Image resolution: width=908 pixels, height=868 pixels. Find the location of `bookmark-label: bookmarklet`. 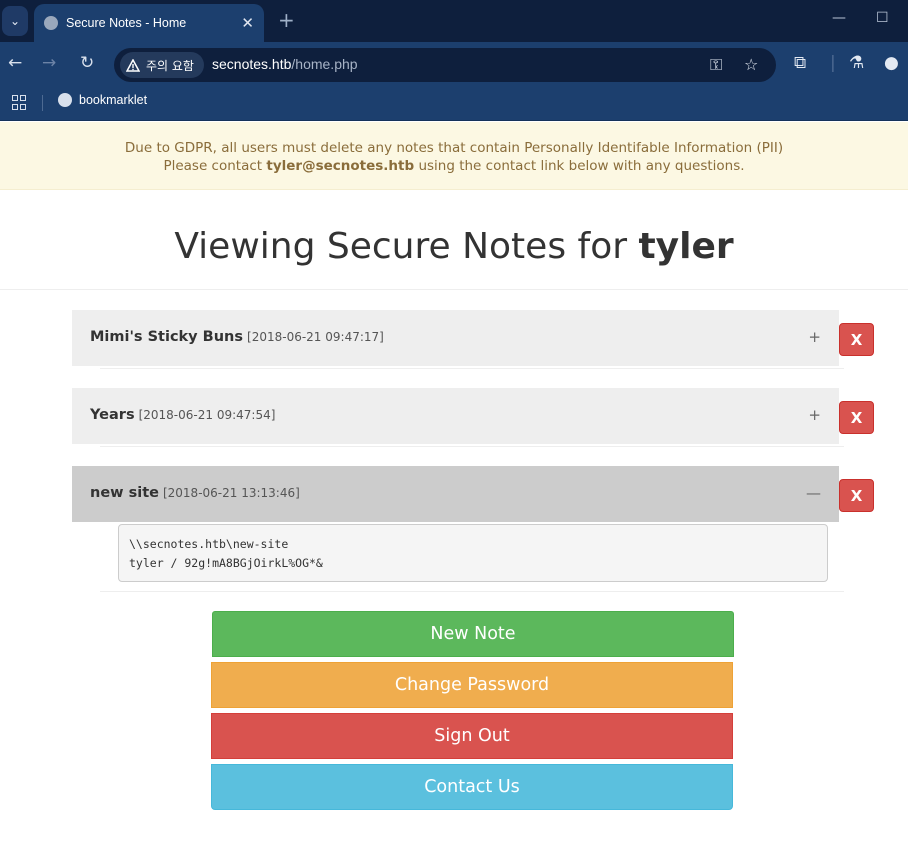

bookmark-label: bookmarklet is located at coordinates (113, 100).